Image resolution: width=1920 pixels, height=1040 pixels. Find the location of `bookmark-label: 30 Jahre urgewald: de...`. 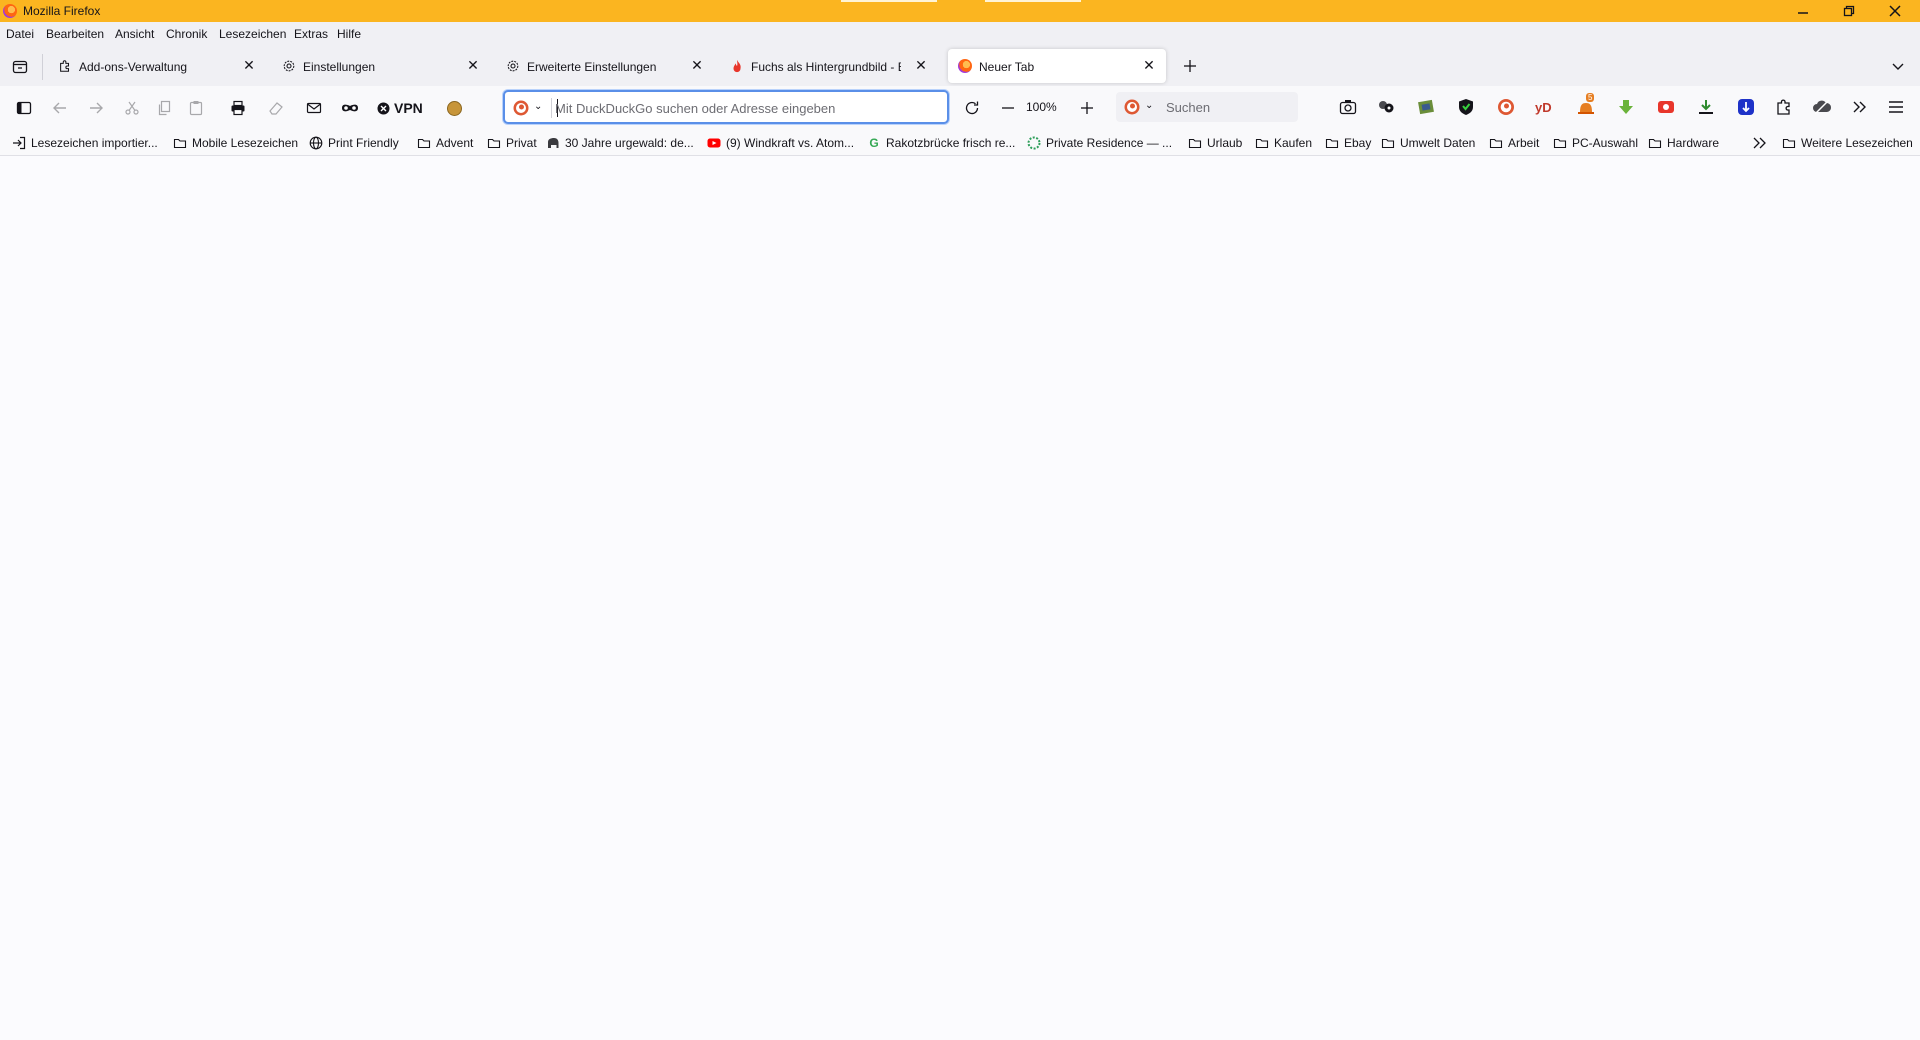

bookmark-label: 30 Jahre urgewald: de... is located at coordinates (629, 143).